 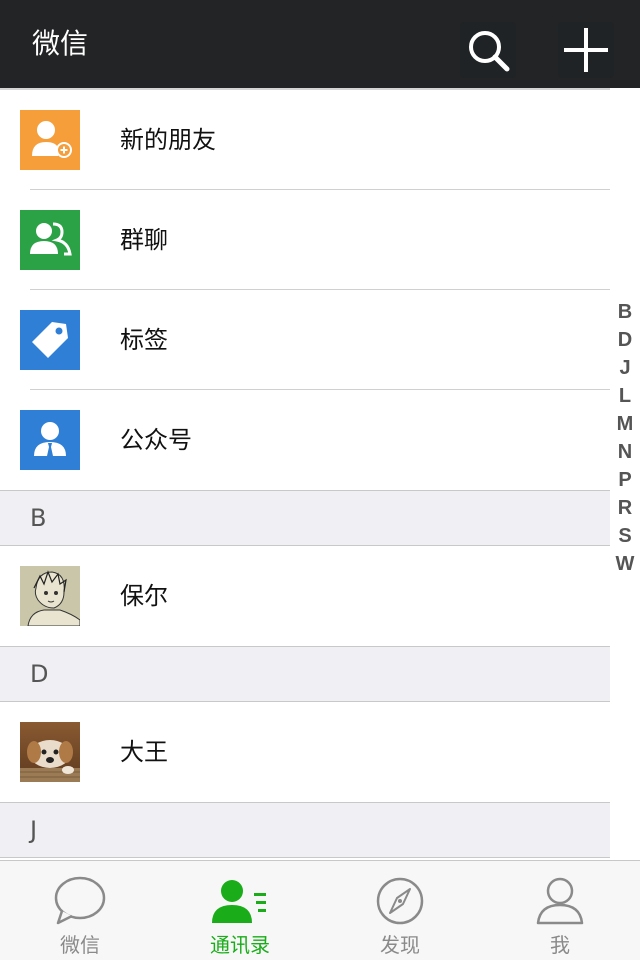 What do you see at coordinates (80, 945) in the screenshot?
I see `tab-label: 微信` at bounding box center [80, 945].